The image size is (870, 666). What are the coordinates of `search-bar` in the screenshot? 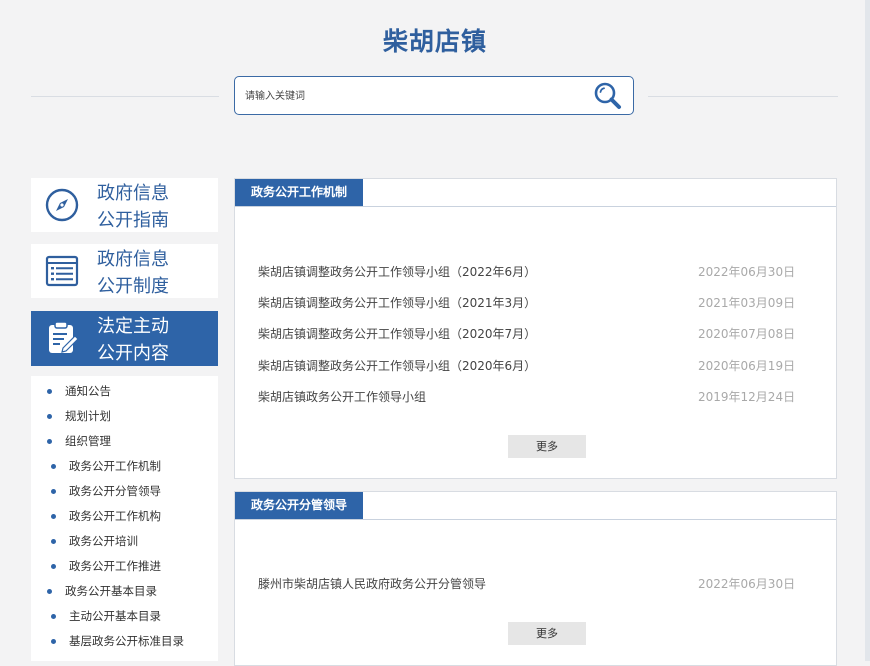 It's located at (434, 95).